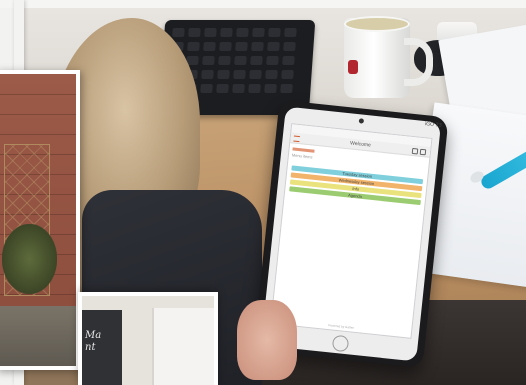 This screenshot has width=526, height=385. I want to click on ground, so click(38, 336).